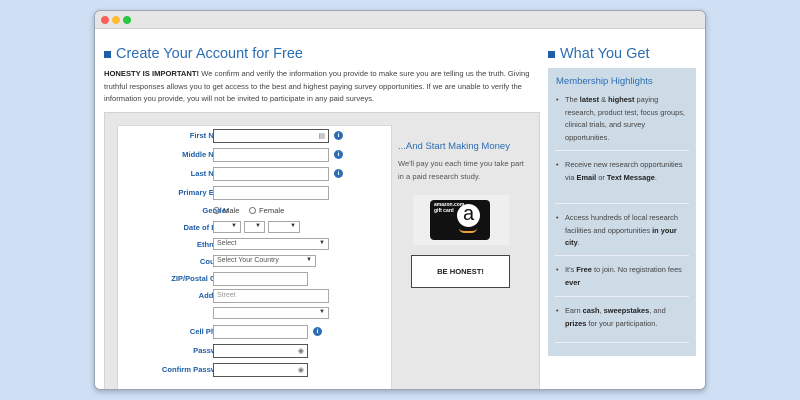 This screenshot has width=800, height=400. Describe the element at coordinates (657, 310) in the screenshot. I see `highlight-text: , and` at that location.